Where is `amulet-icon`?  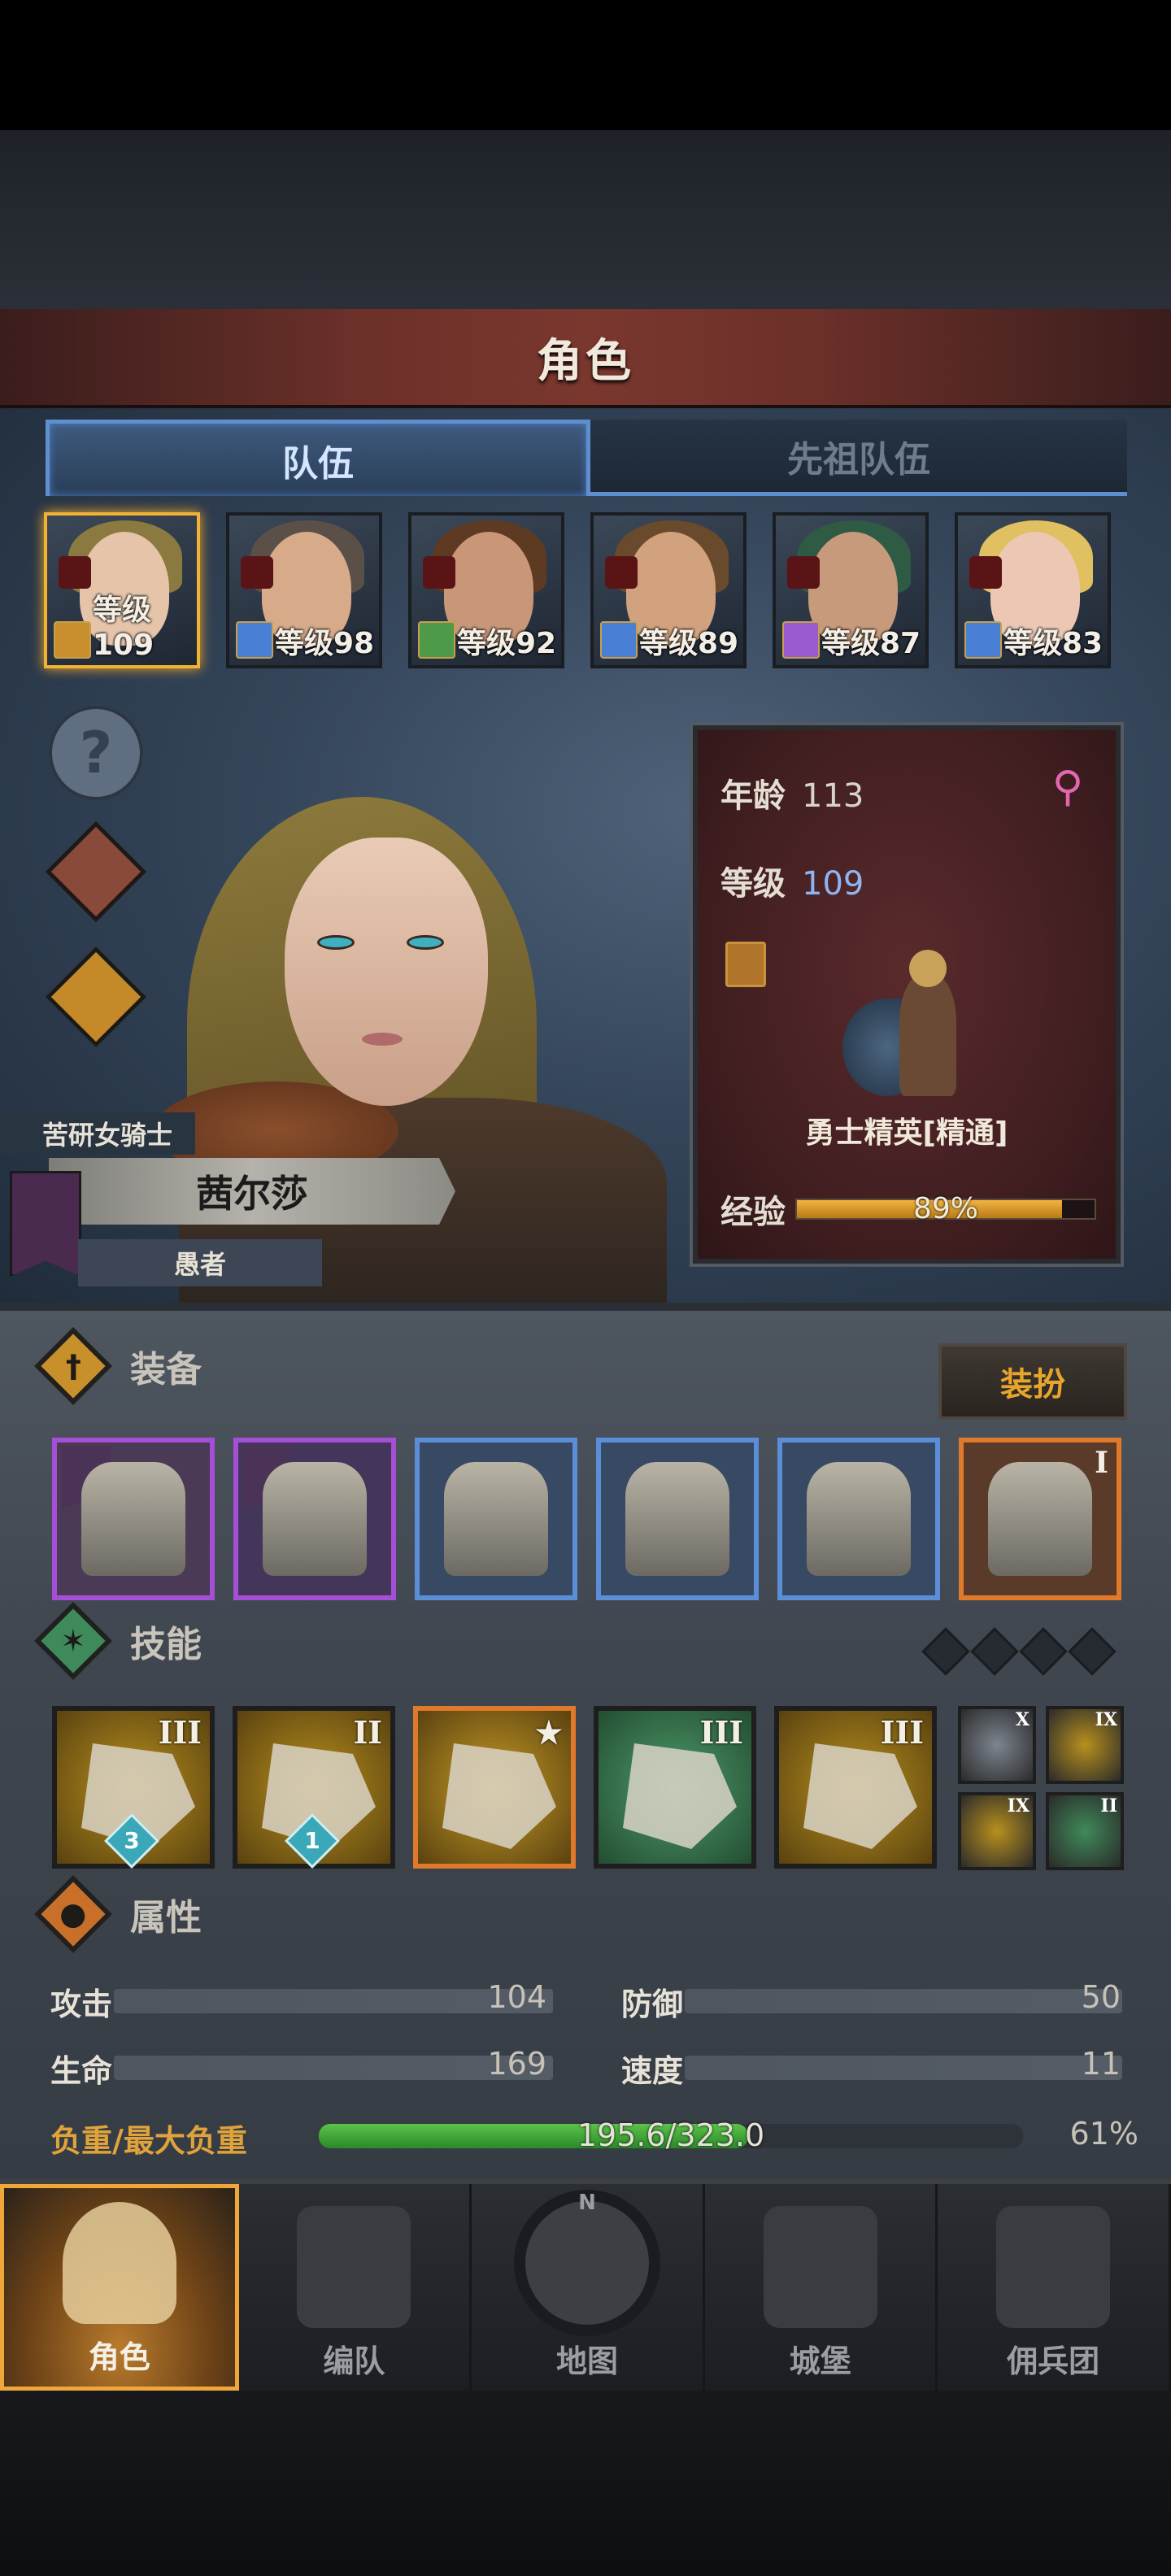
amulet-icon is located at coordinates (1040, 1519).